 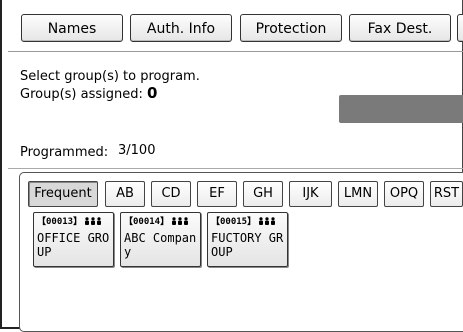 I want to click on tab-names: Names, so click(x=72, y=28).